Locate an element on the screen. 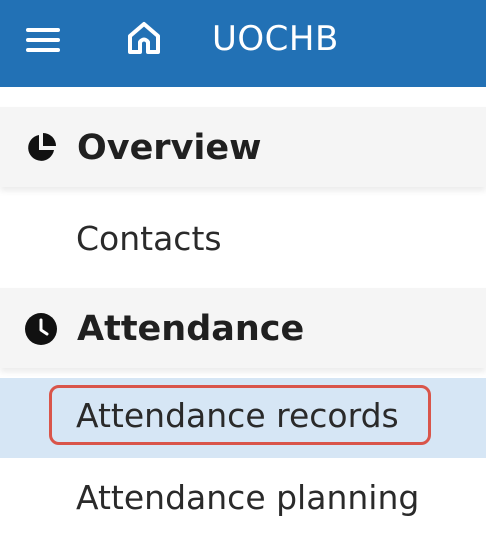  nav-item-contacts: Contacts is located at coordinates (243, 239).